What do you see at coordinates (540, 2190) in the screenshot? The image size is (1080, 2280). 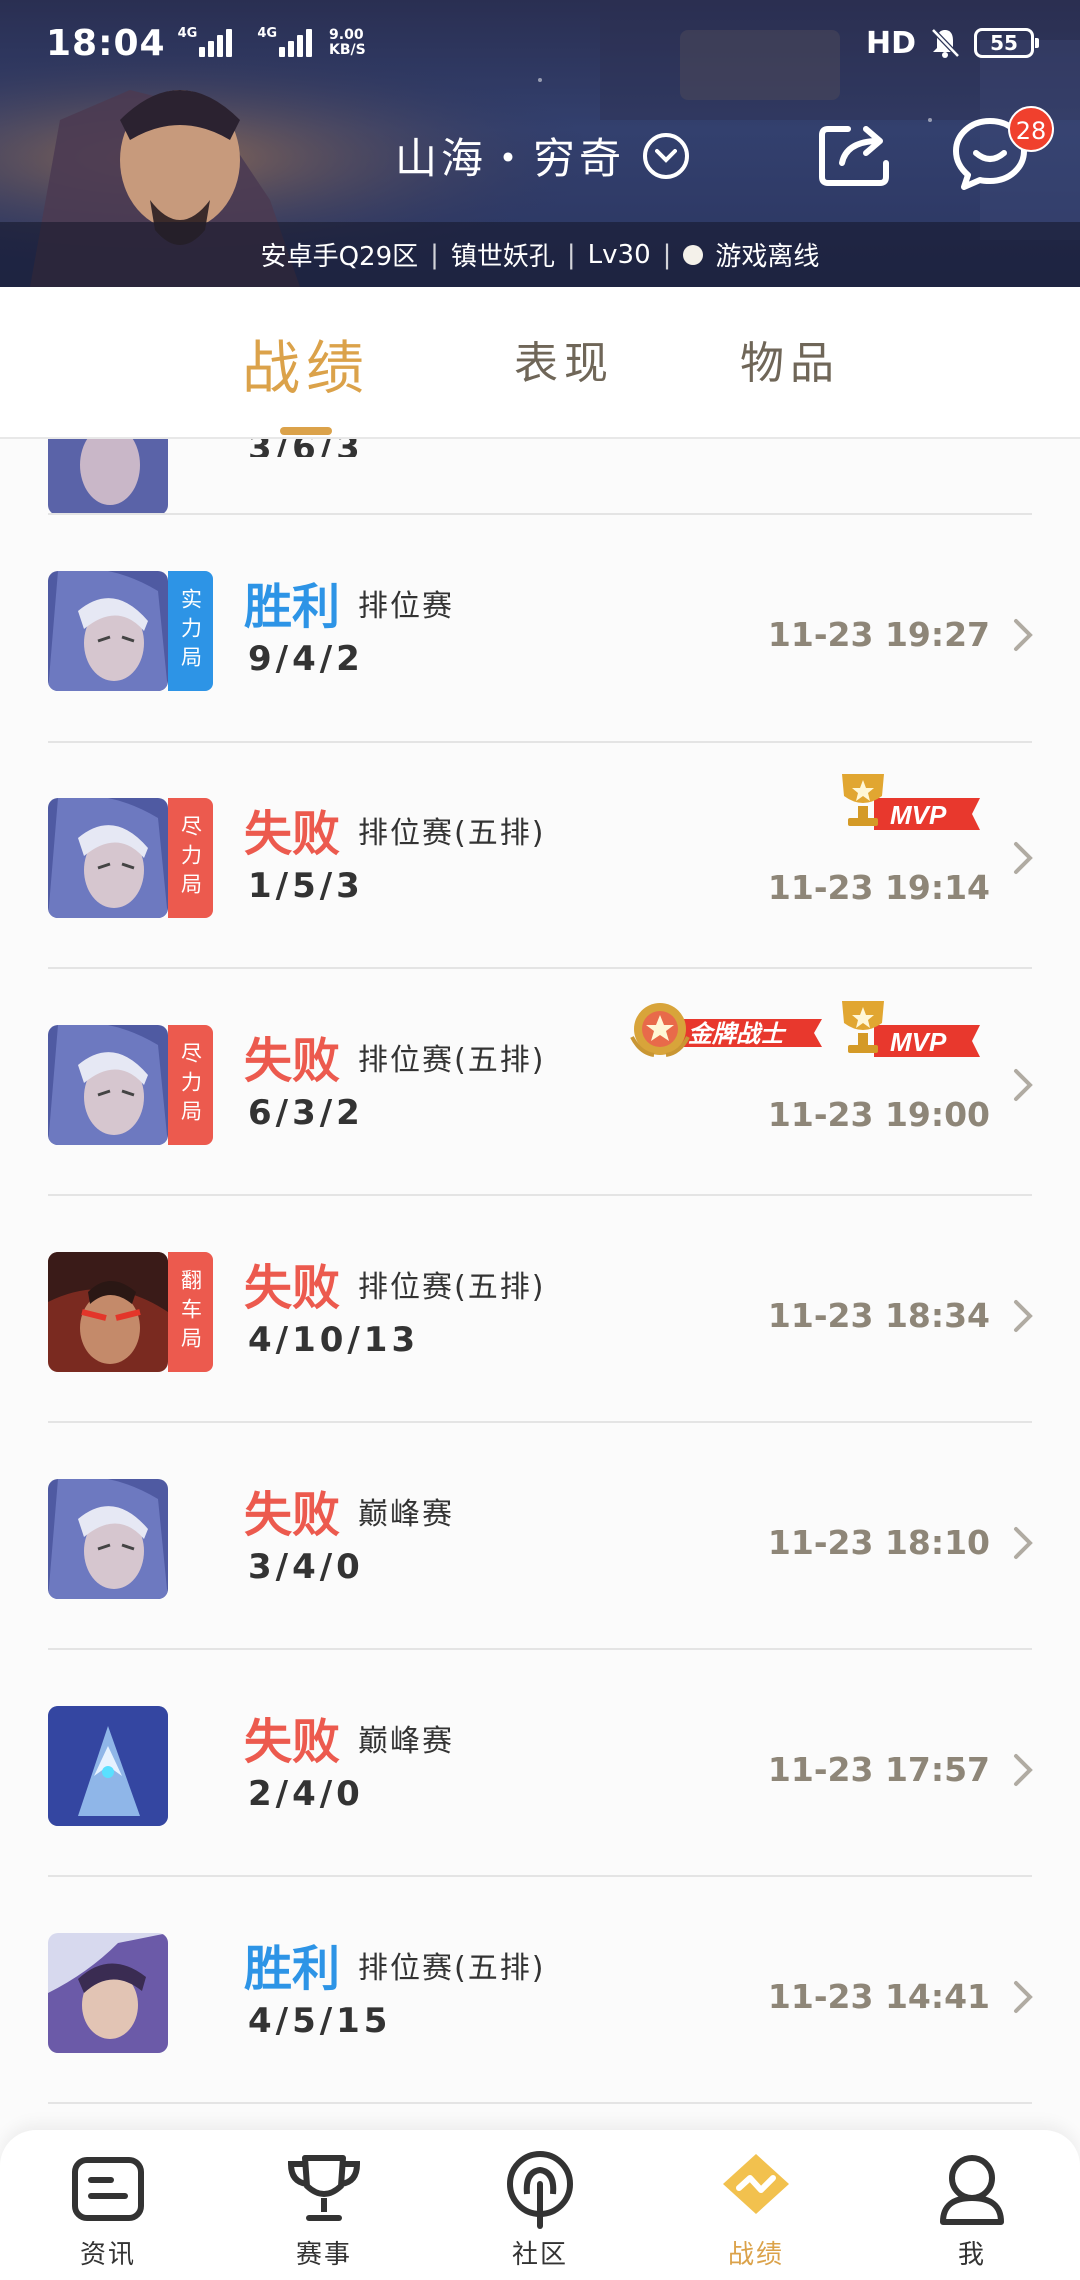 I see `community-icon` at bounding box center [540, 2190].